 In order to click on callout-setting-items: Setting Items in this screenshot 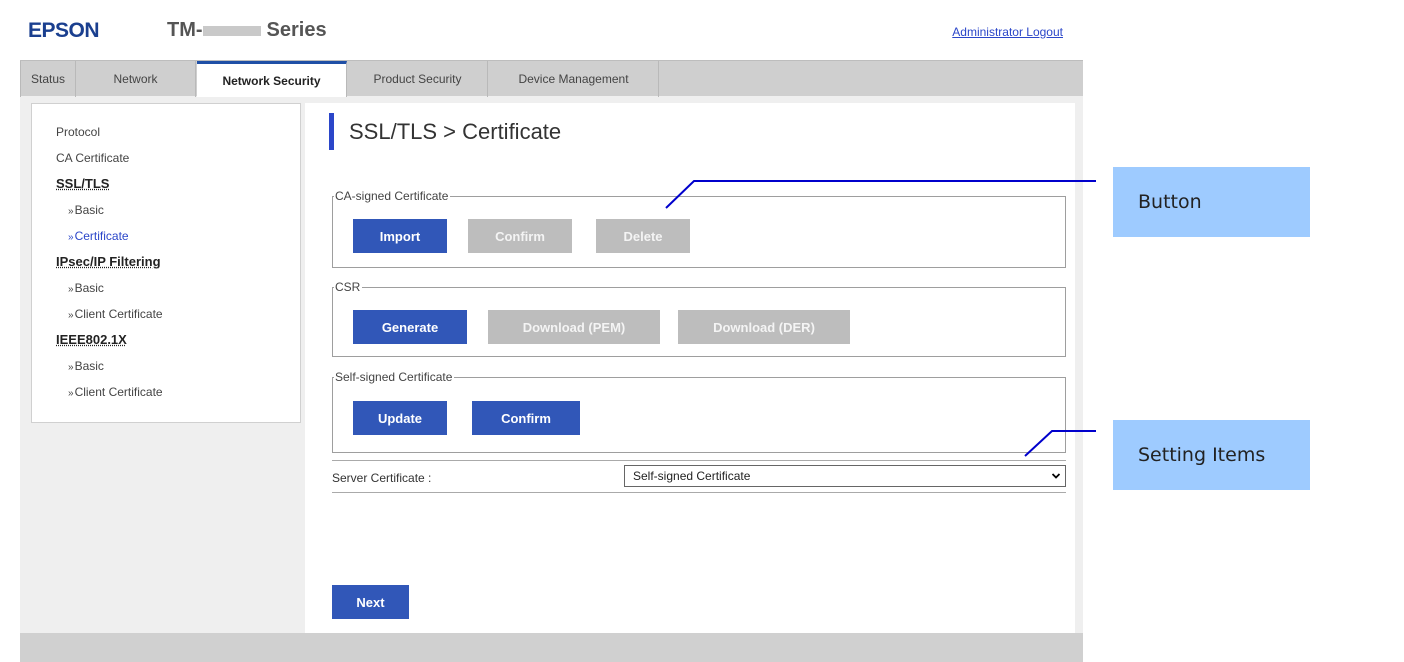, I will do `click(1211, 455)`.